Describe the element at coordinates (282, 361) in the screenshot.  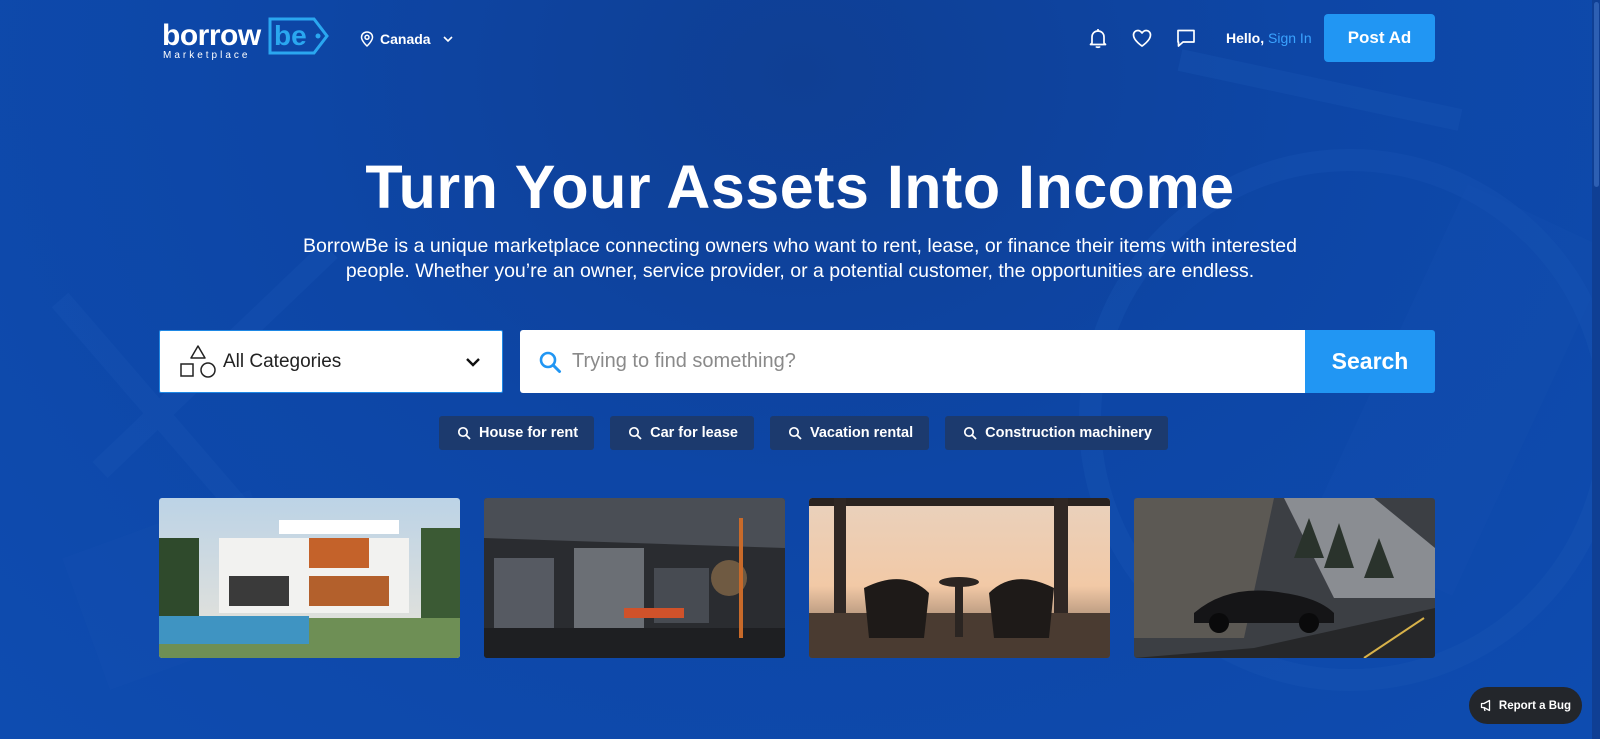
I see `category-label: All Categories` at that location.